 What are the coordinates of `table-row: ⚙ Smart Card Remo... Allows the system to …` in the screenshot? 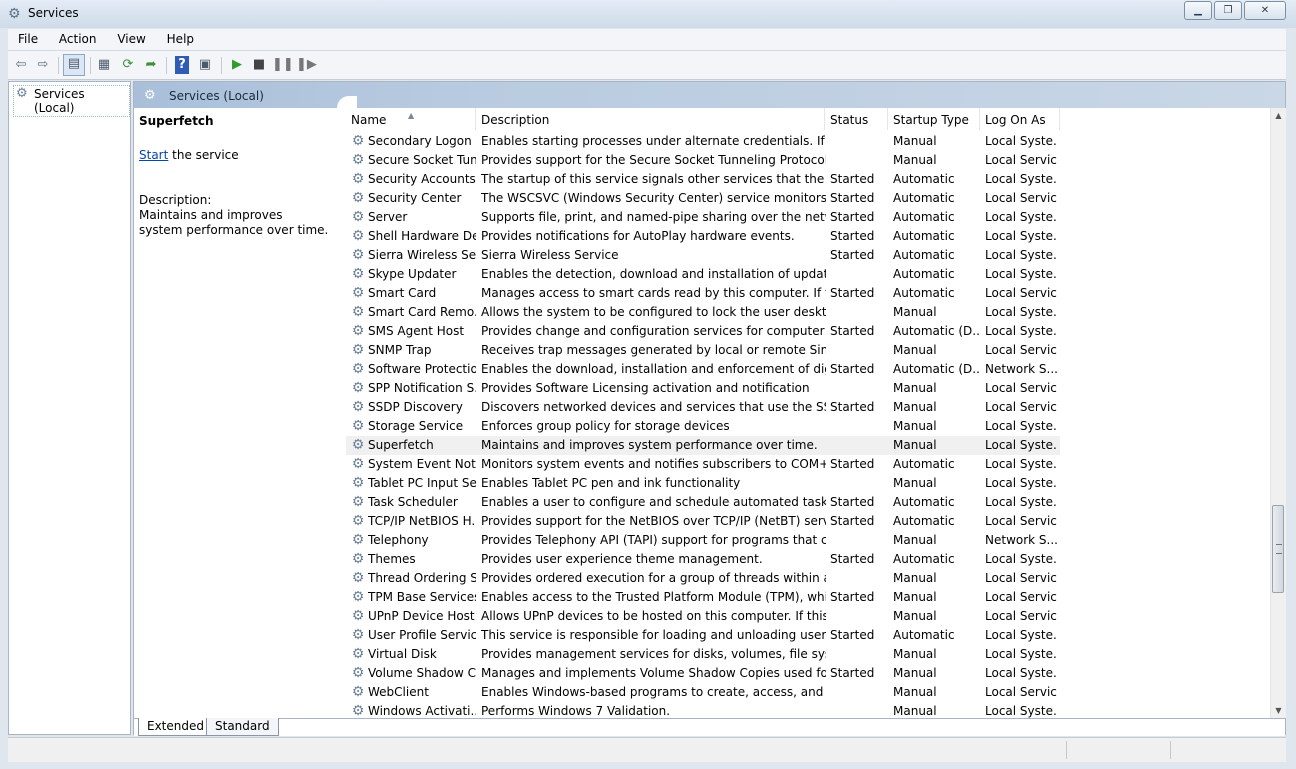 It's located at (807, 312).